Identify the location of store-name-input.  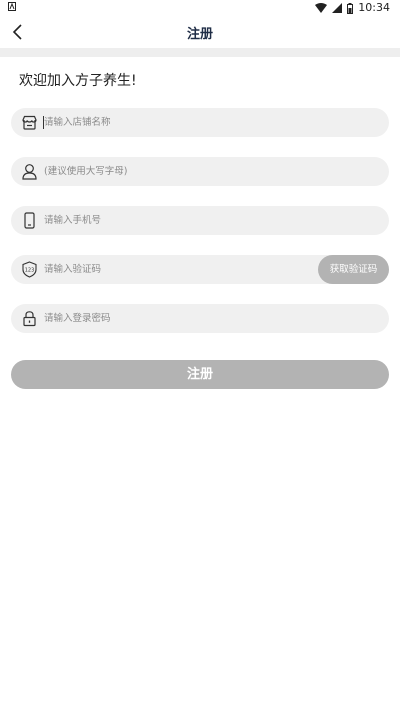
(209, 122).